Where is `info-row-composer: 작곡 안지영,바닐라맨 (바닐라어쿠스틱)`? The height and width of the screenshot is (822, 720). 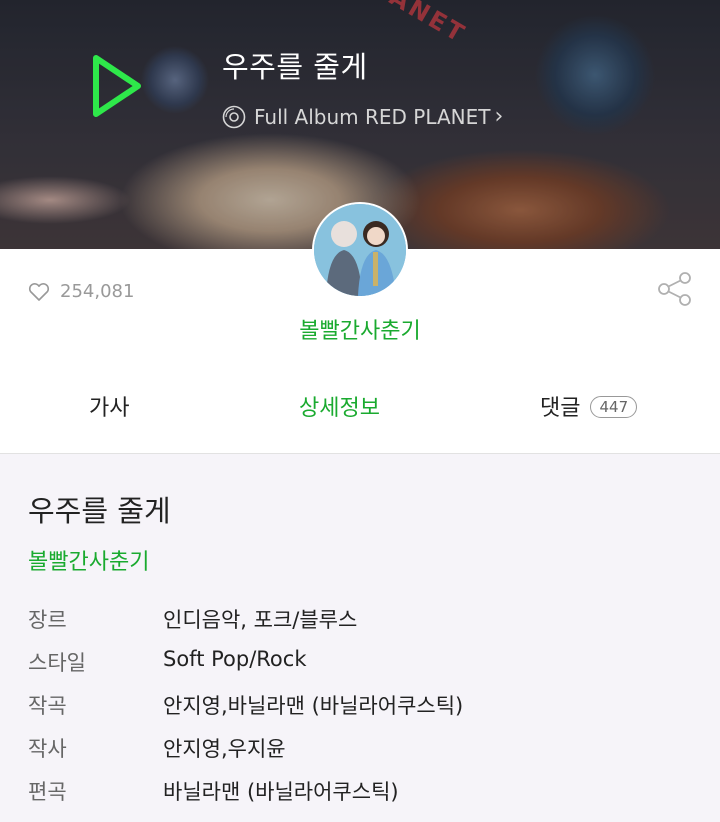 info-row-composer: 작곡 안지영,바닐라맨 (바닐라어쿠스틱) is located at coordinates (245, 711).